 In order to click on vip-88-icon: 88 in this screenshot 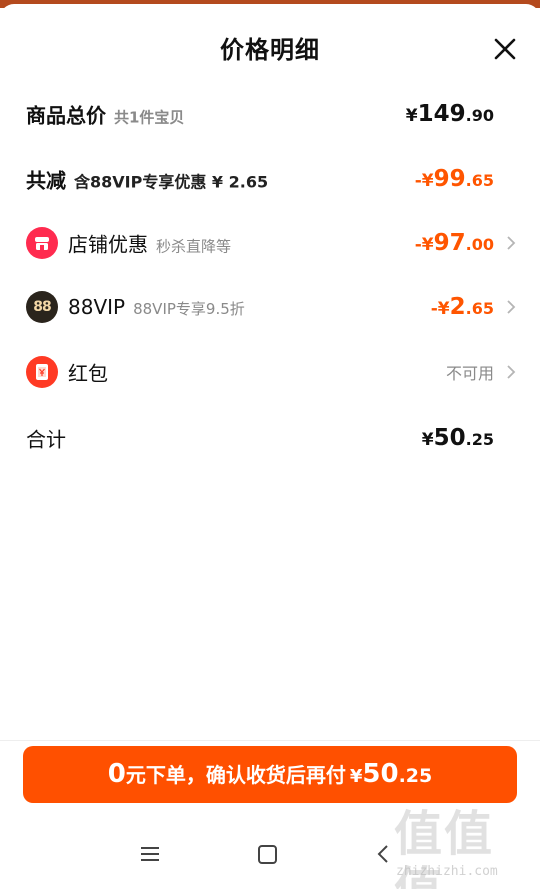, I will do `click(42, 307)`.